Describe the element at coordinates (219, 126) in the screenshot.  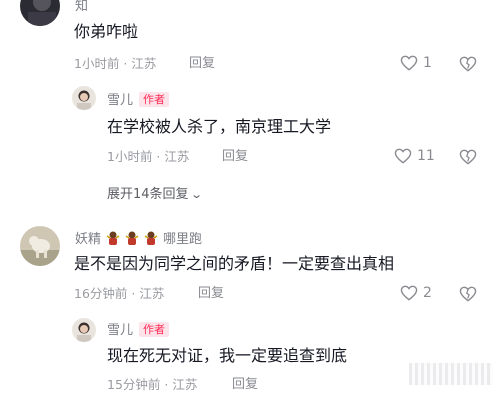
I see `comment-text: 在学校被人杀了，南京理工大学` at that location.